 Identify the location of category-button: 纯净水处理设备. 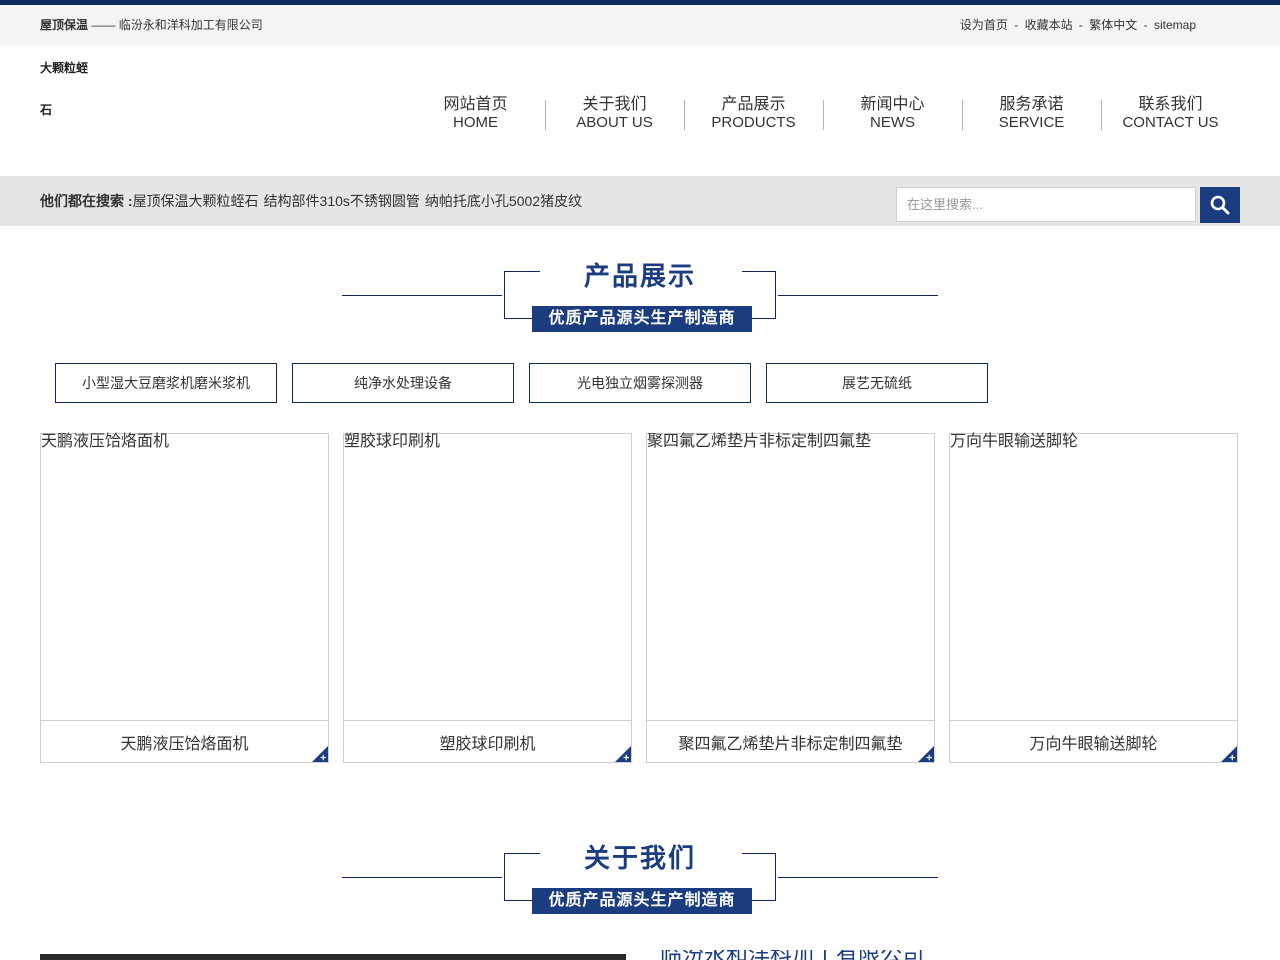
(403, 383).